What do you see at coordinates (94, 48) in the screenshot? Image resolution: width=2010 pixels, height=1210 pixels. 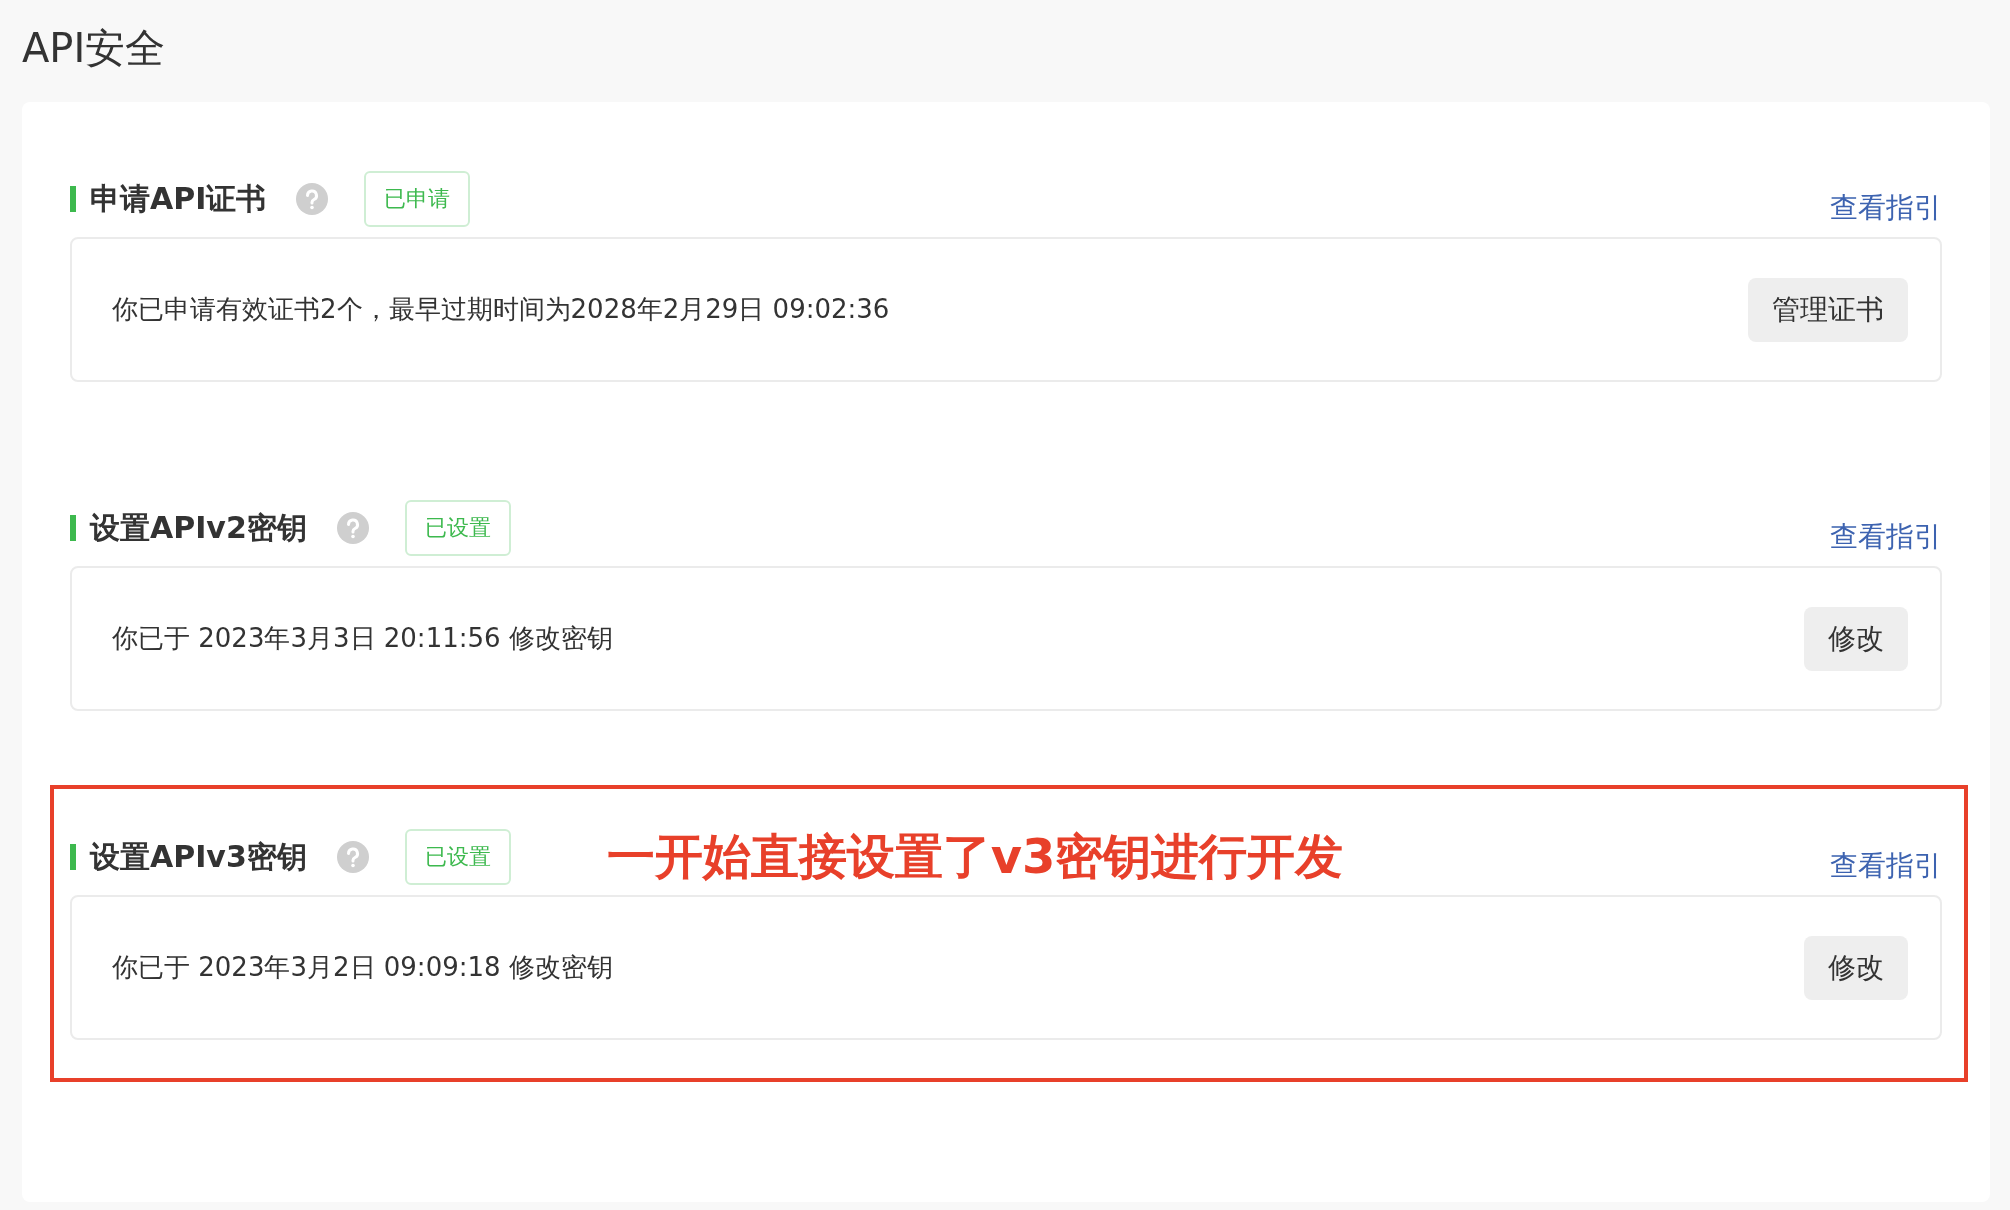 I see `page-title: API安全` at bounding box center [94, 48].